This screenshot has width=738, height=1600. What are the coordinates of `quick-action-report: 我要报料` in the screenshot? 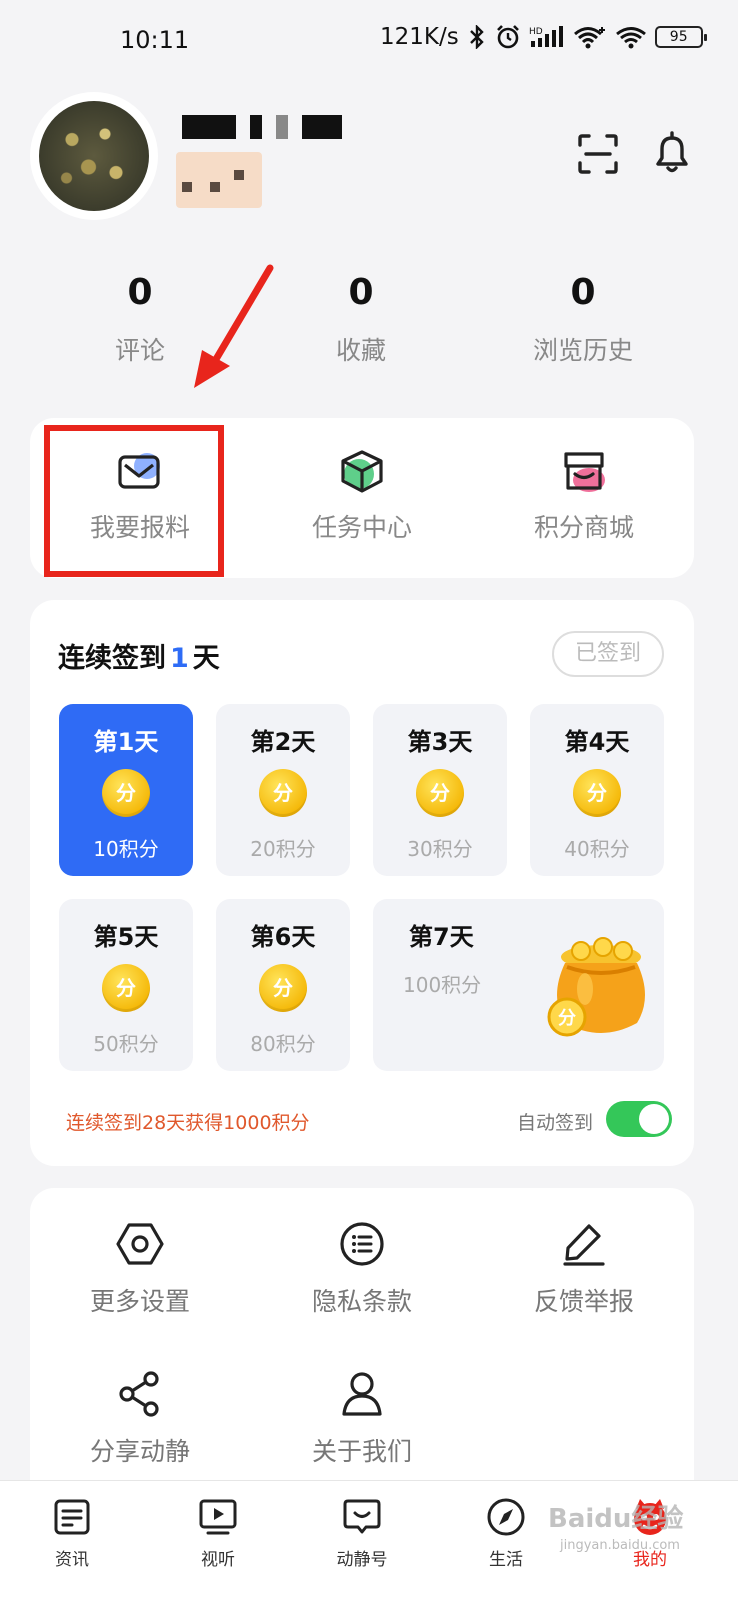 It's located at (140, 496).